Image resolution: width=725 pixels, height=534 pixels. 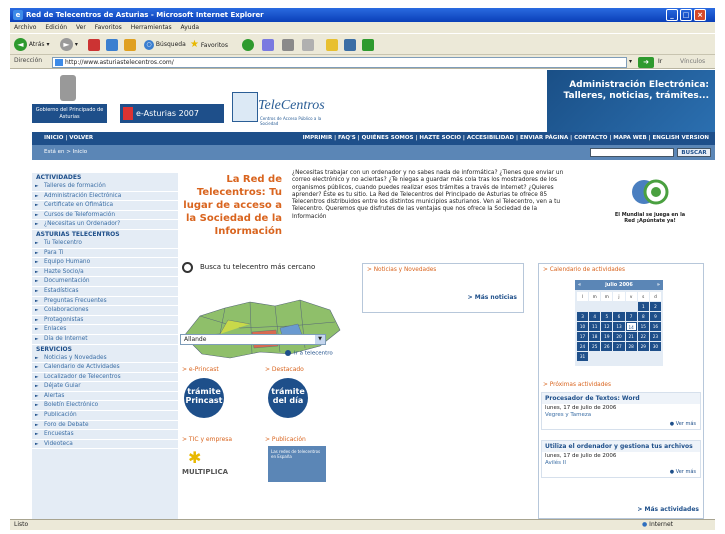 What do you see at coordinates (350, 45) in the screenshot?
I see `messenger-icon` at bounding box center [350, 45].